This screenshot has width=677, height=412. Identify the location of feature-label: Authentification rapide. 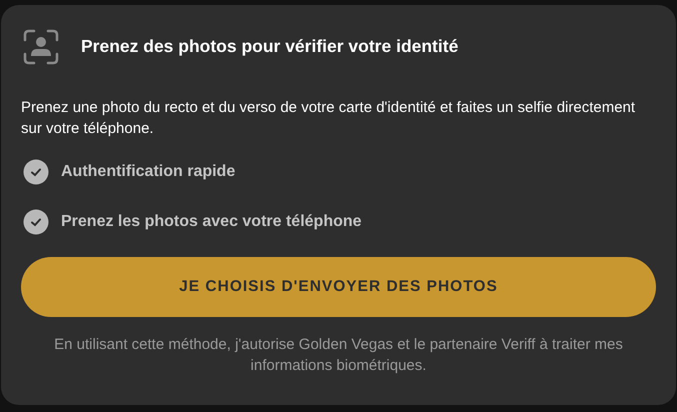
(148, 172).